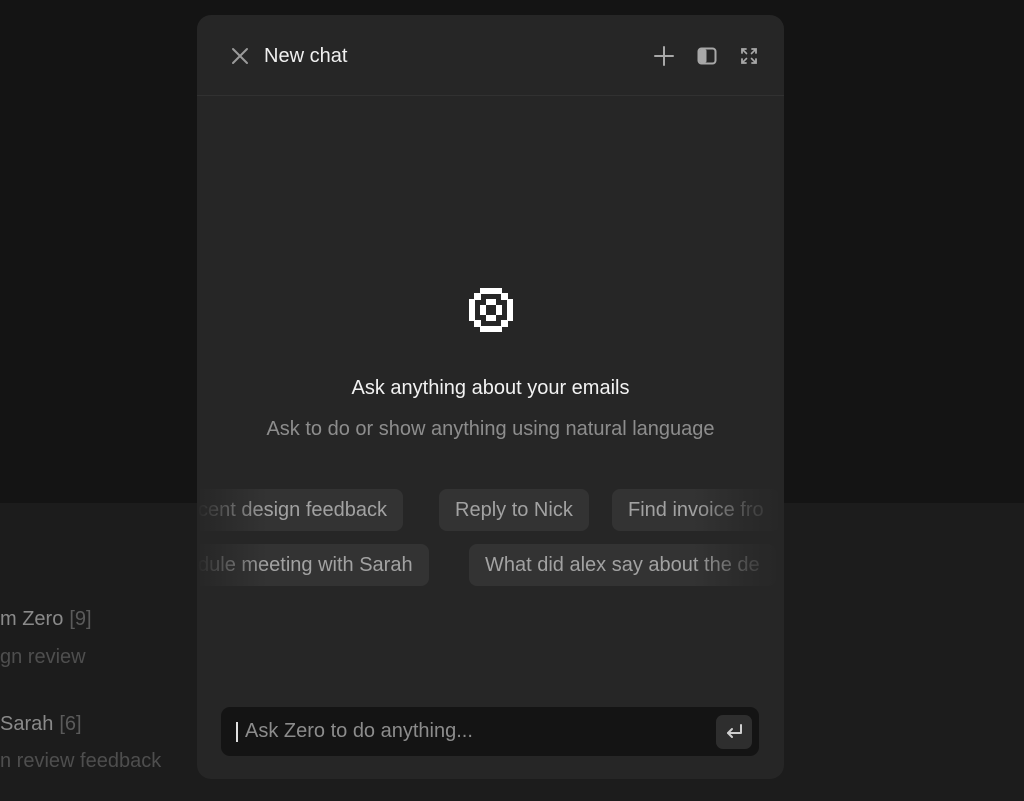 The image size is (1024, 801). I want to click on suggestion-chip: Find invoice fro, so click(696, 510).